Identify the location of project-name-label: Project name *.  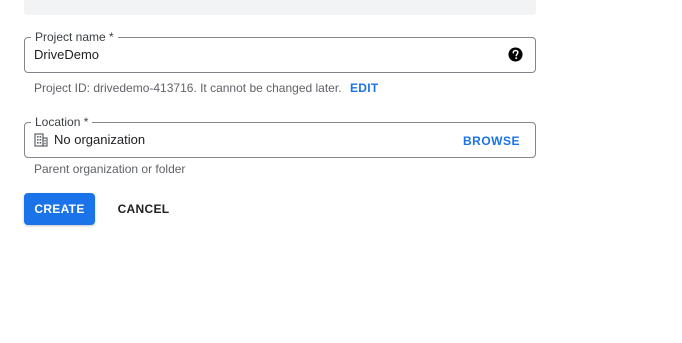
(74, 37).